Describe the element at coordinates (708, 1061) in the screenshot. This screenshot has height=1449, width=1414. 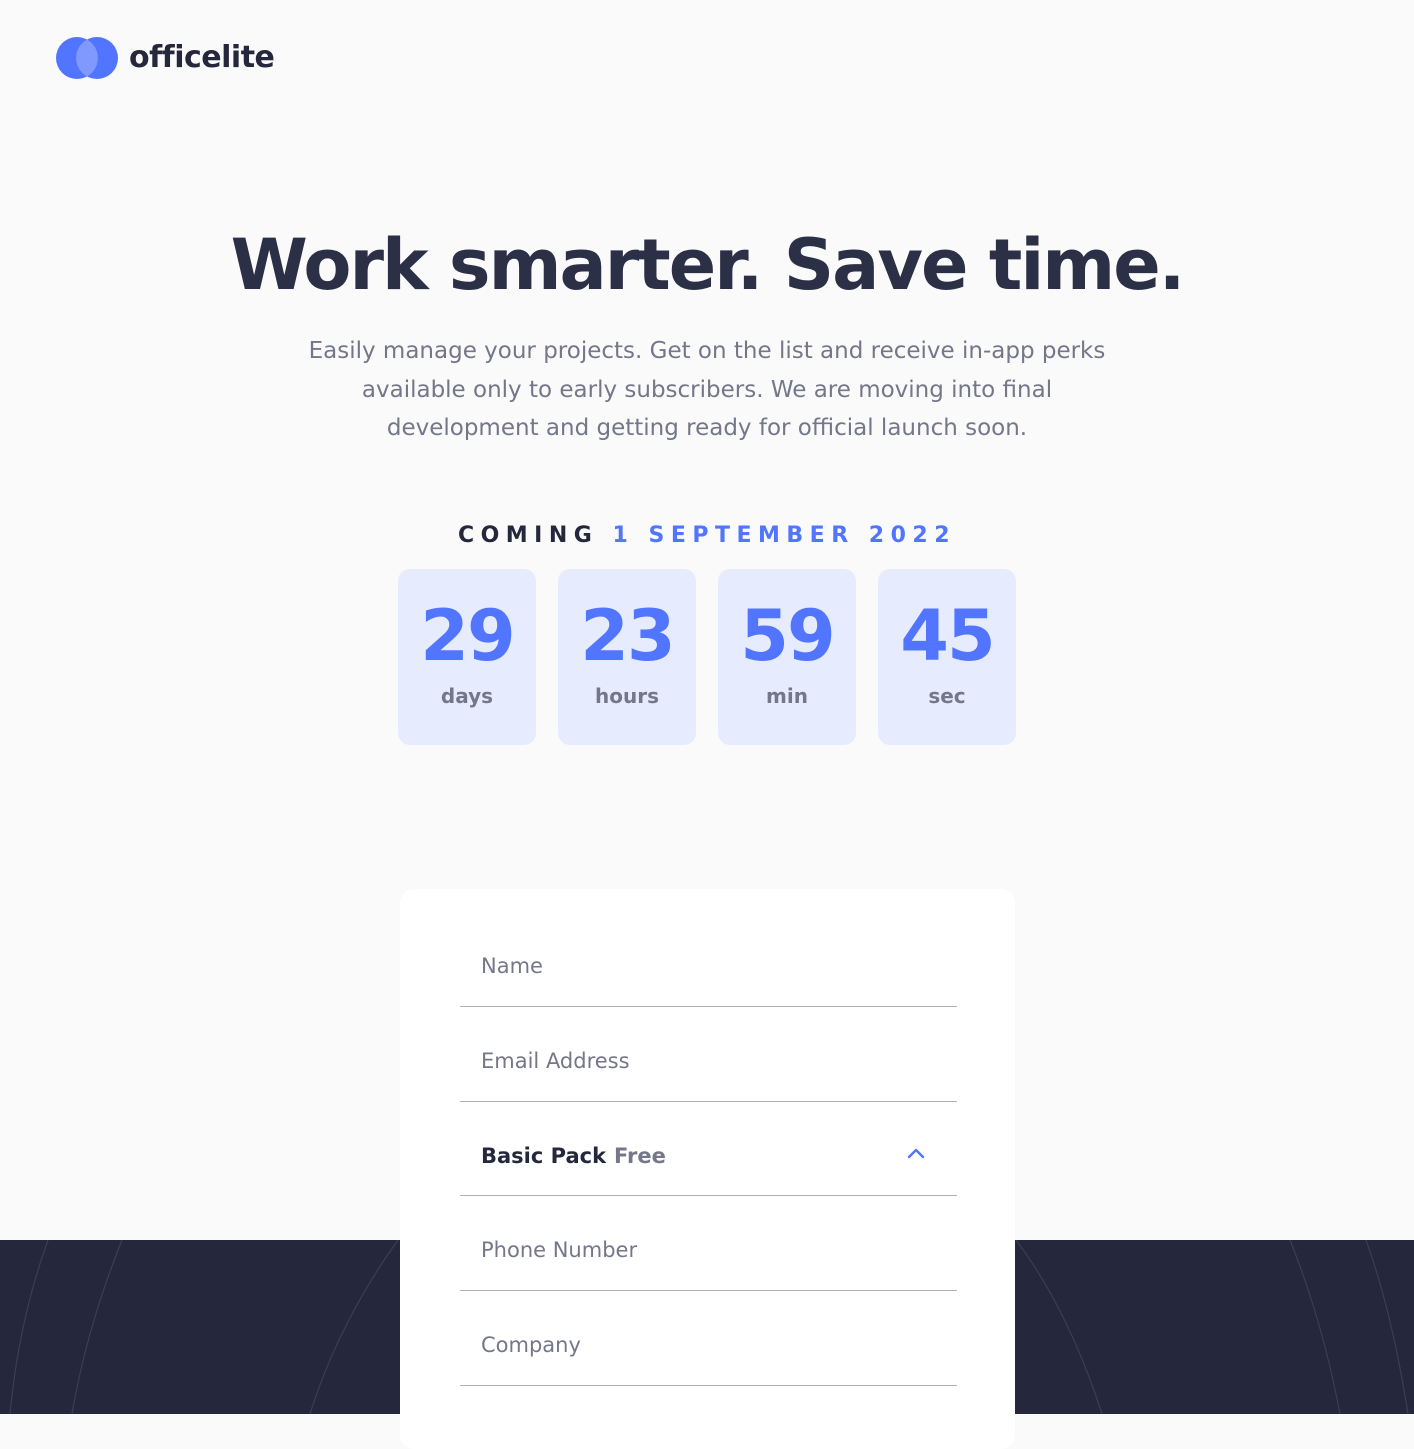
I see `email-input` at that location.